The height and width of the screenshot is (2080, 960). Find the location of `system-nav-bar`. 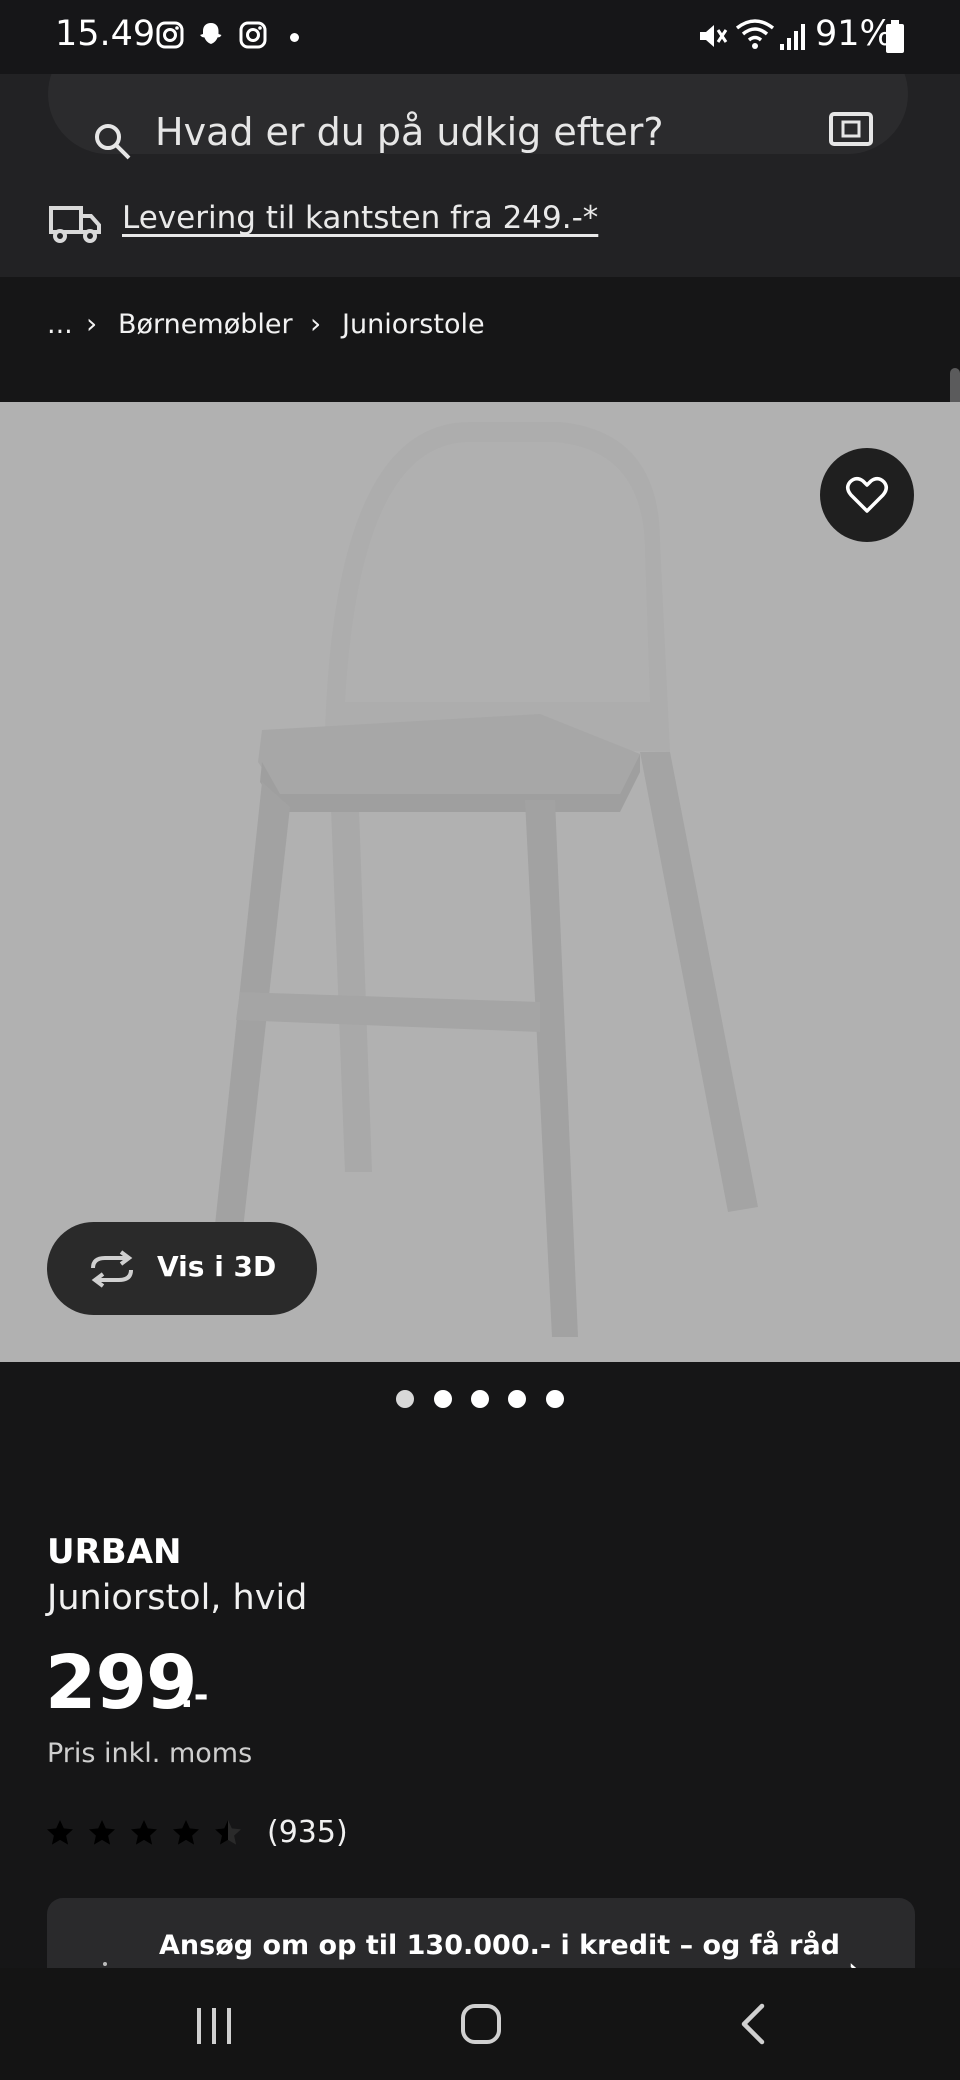

system-nav-bar is located at coordinates (480, 2024).